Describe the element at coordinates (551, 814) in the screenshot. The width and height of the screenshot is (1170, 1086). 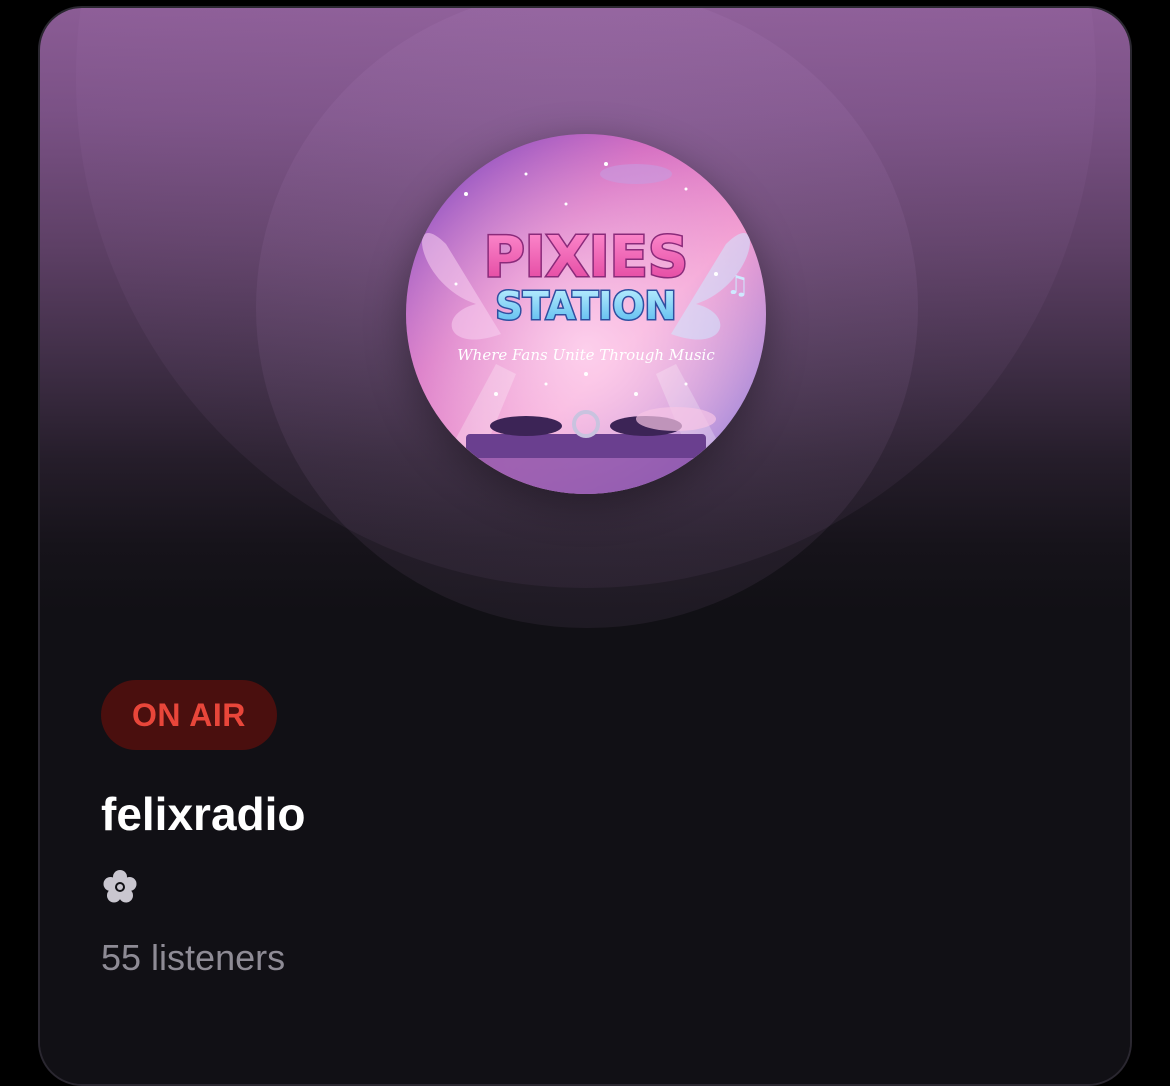
I see `station-name: felixradio` at that location.